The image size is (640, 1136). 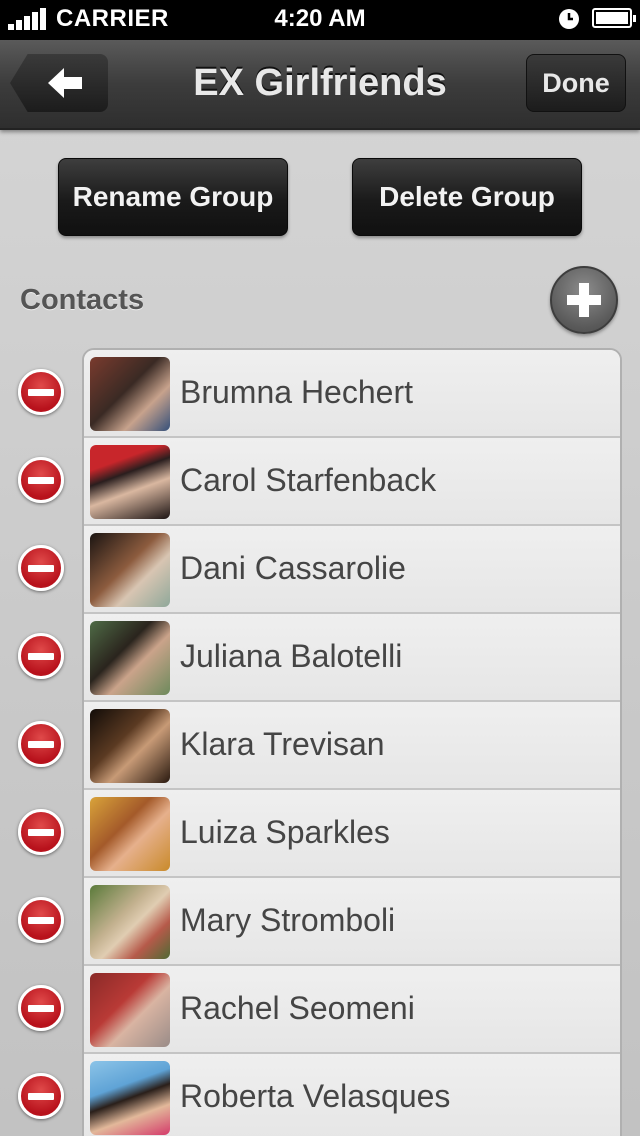 I want to click on list-item: Roberta Velasques, so click(x=352, y=1095).